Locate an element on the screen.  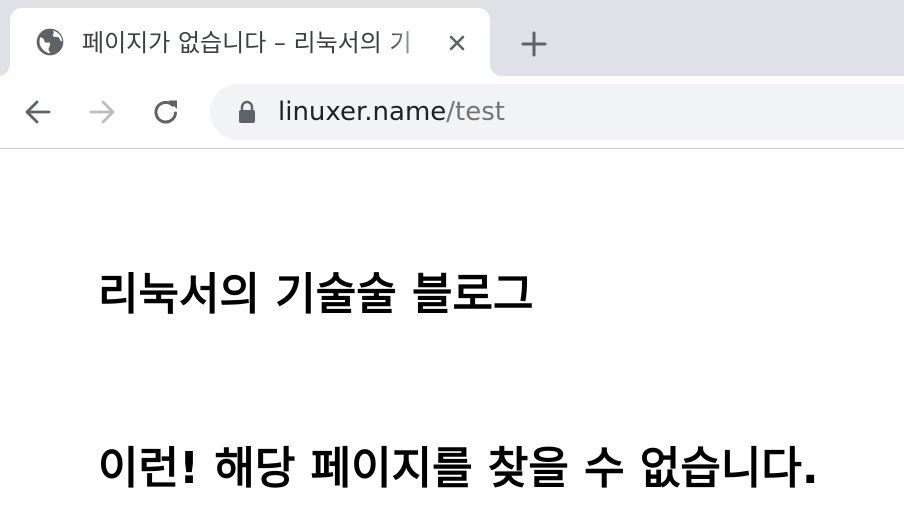
url-path: /test is located at coordinates (475, 112).